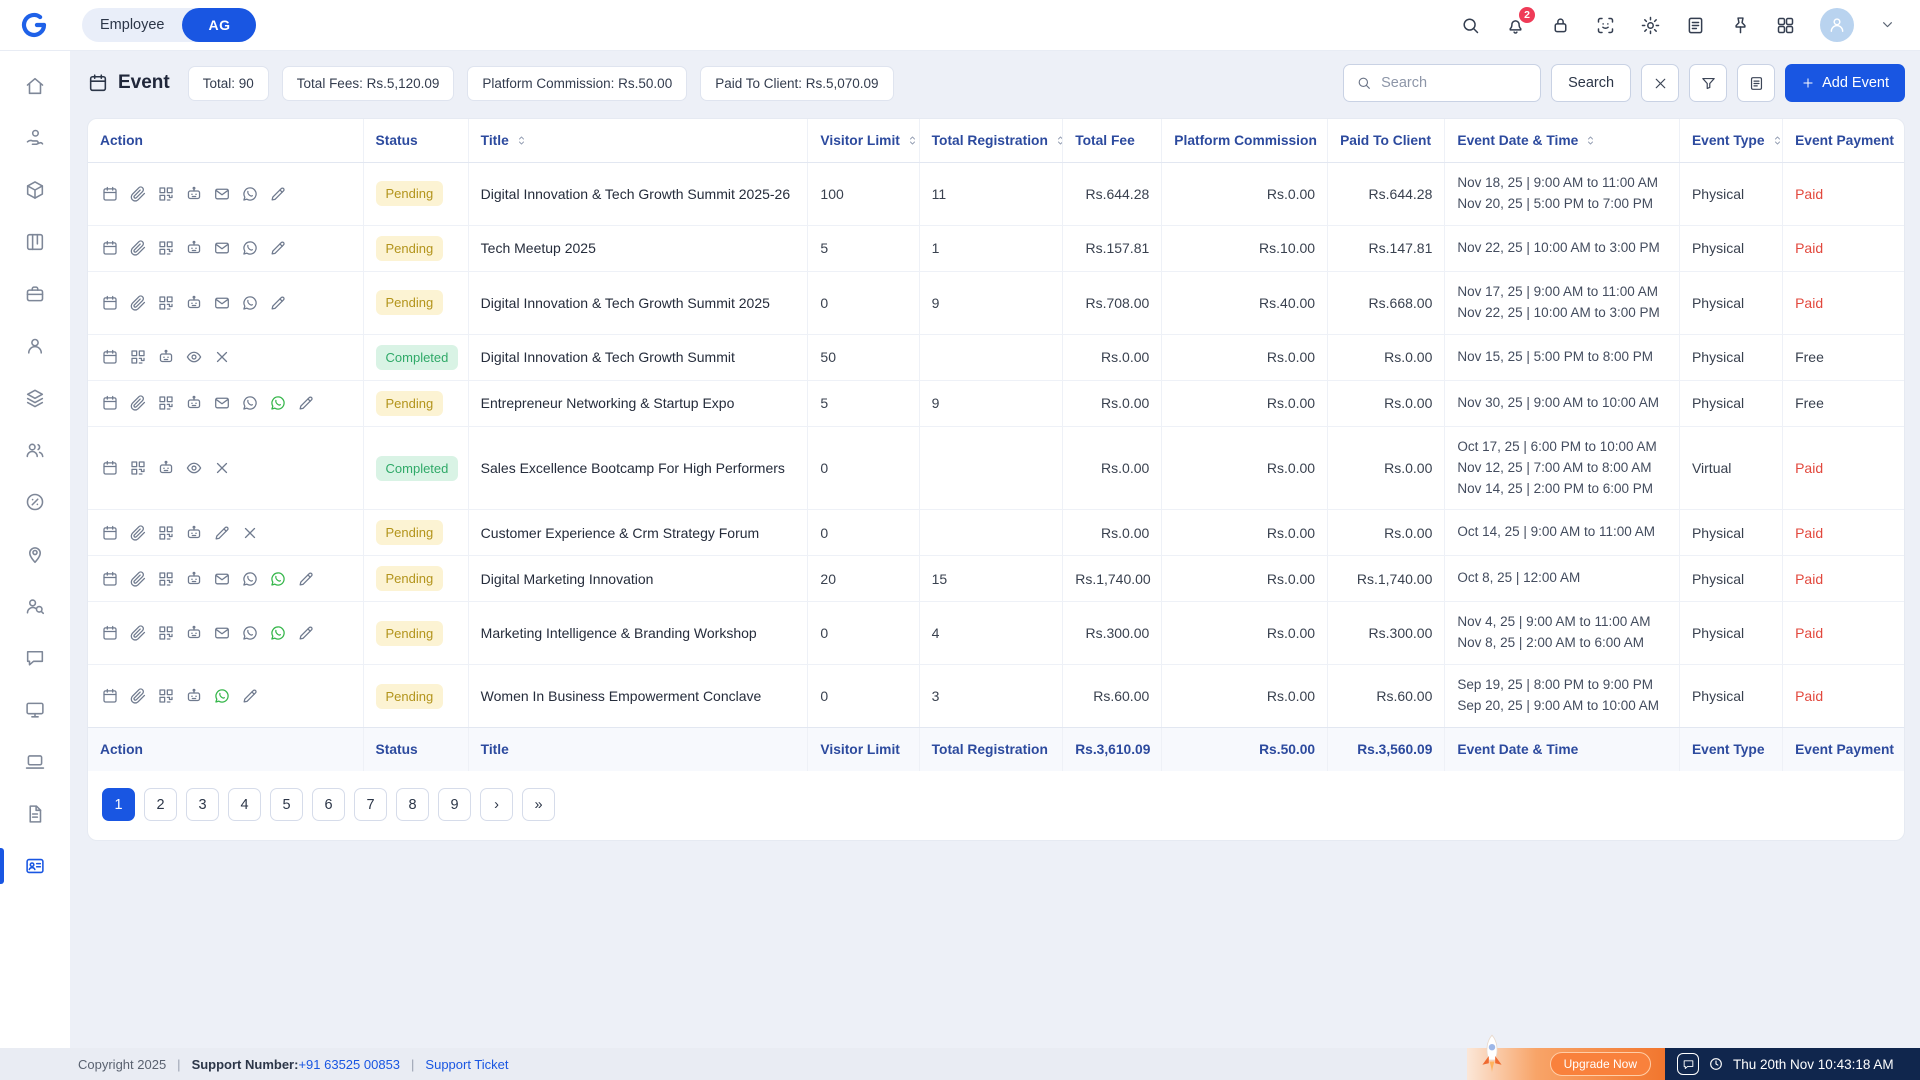  I want to click on upgrade-now-button: Upgrade Now, so click(1600, 1064).